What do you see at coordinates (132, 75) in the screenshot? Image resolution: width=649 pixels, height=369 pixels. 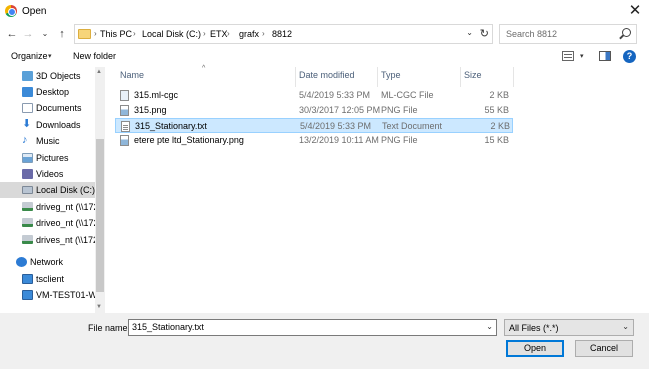 I see `column-header-name: Name` at bounding box center [132, 75].